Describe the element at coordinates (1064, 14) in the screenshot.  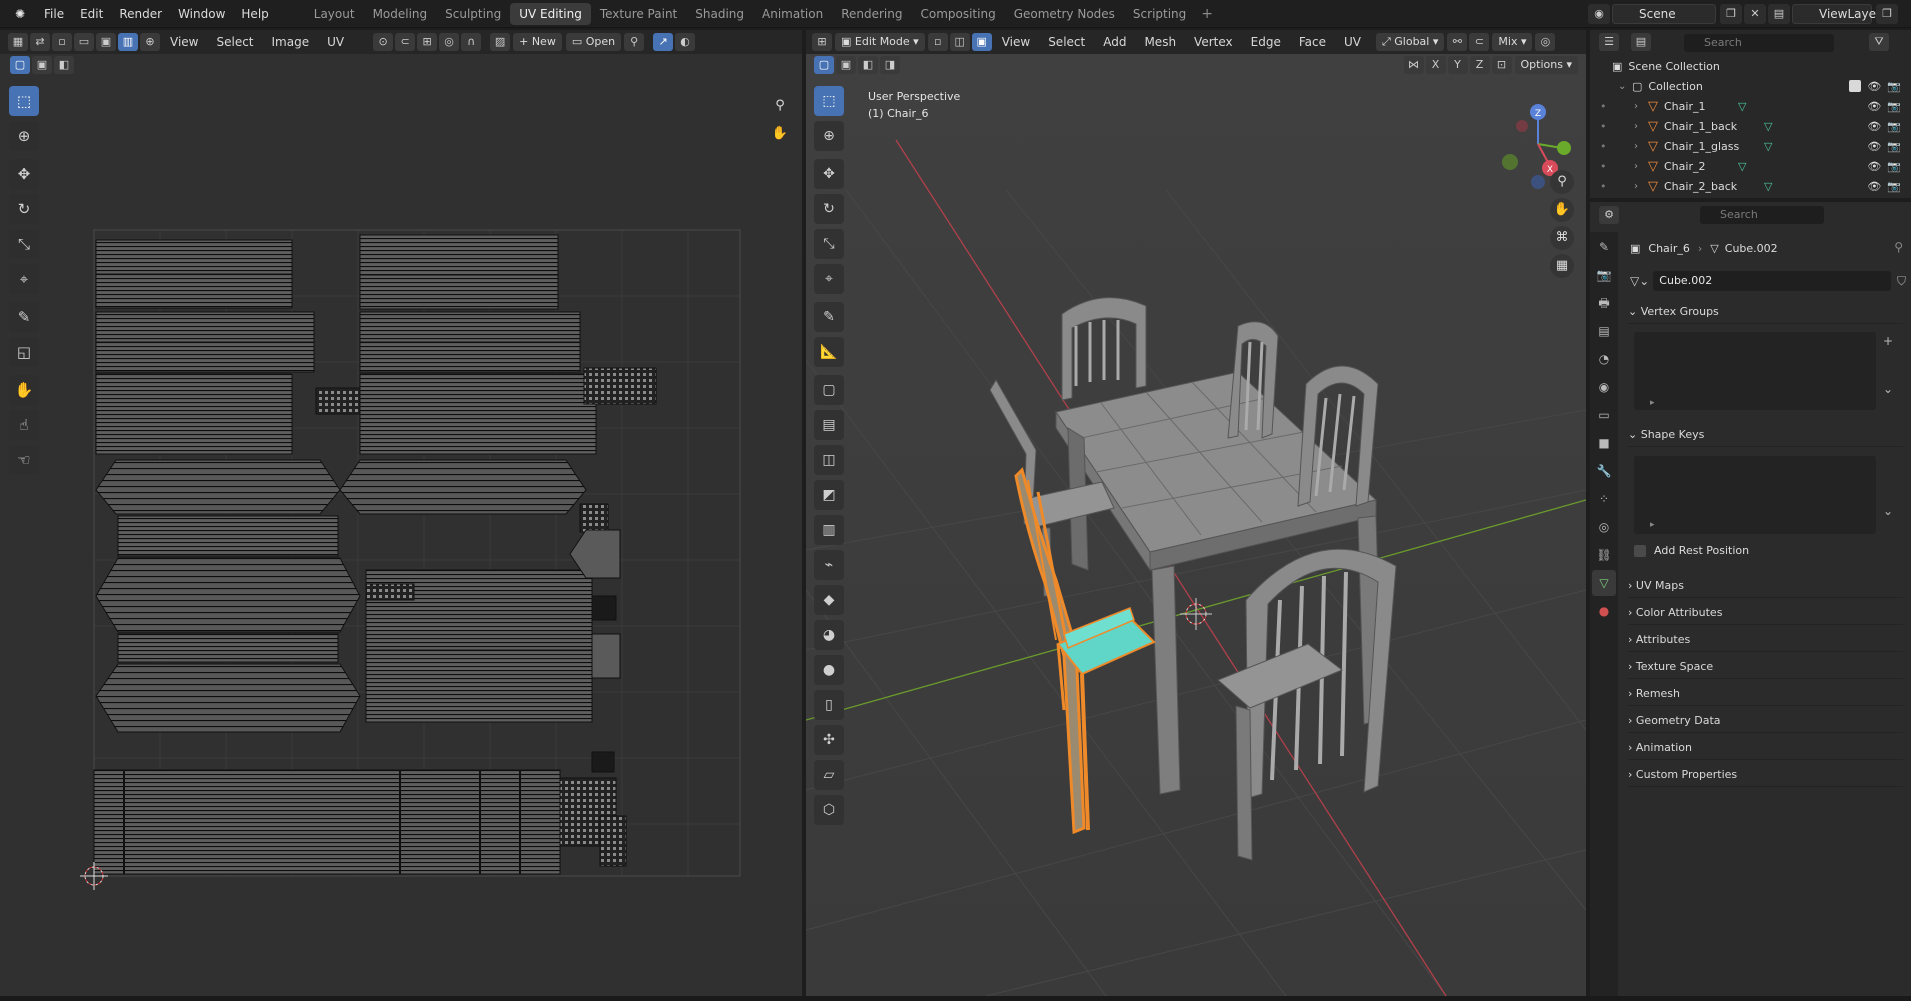
I see `tab-geometry-nodes: Geometry Nodes` at that location.